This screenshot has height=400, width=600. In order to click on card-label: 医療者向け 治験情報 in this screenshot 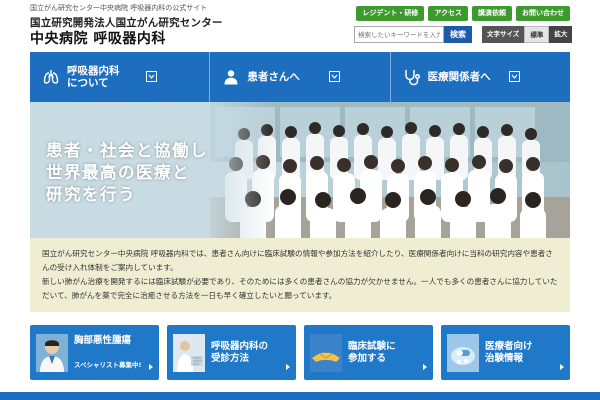, I will do `click(509, 352)`.